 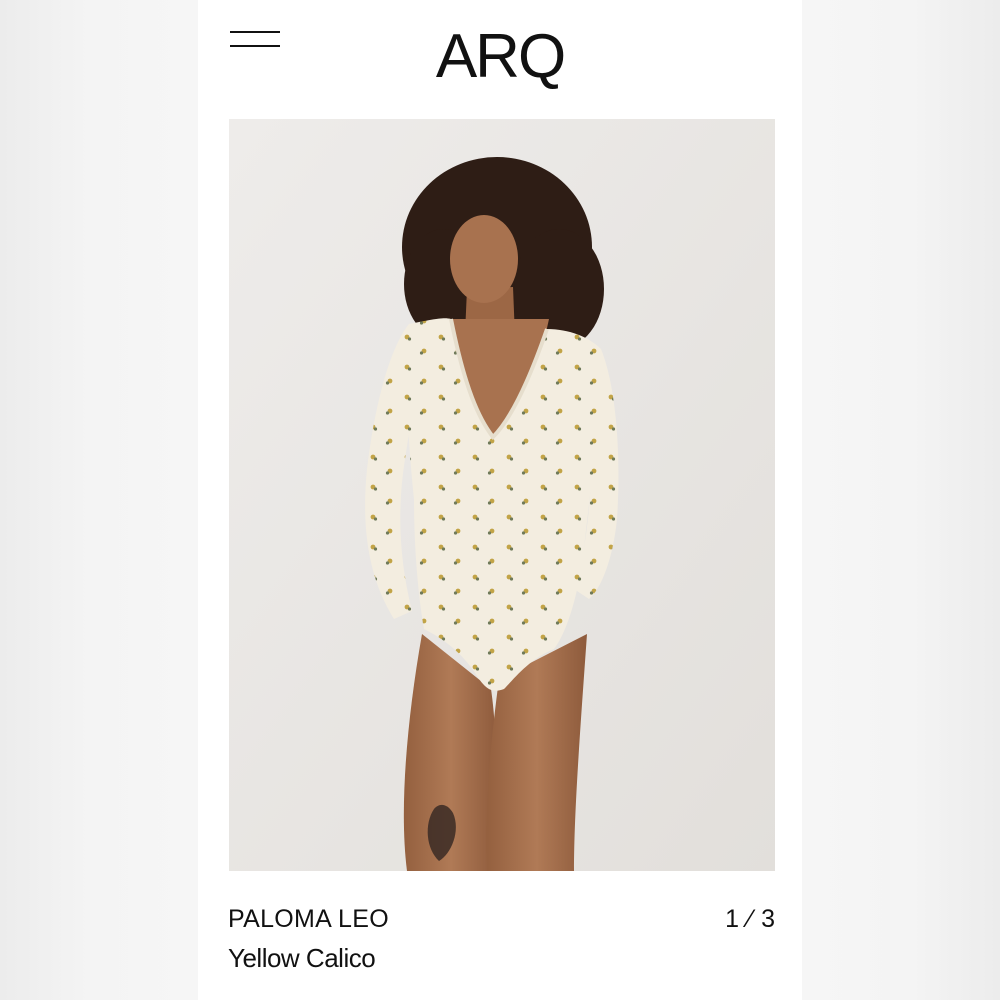 What do you see at coordinates (308, 919) in the screenshot?
I see `product-name: PALOMA LEO` at bounding box center [308, 919].